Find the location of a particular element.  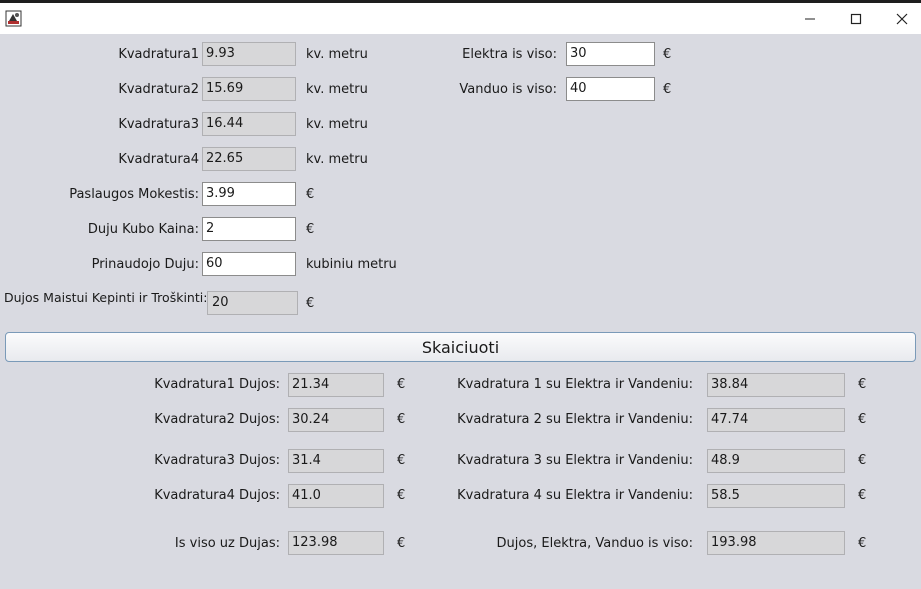

elektra-label: Elektra is viso: is located at coordinates (509, 54).